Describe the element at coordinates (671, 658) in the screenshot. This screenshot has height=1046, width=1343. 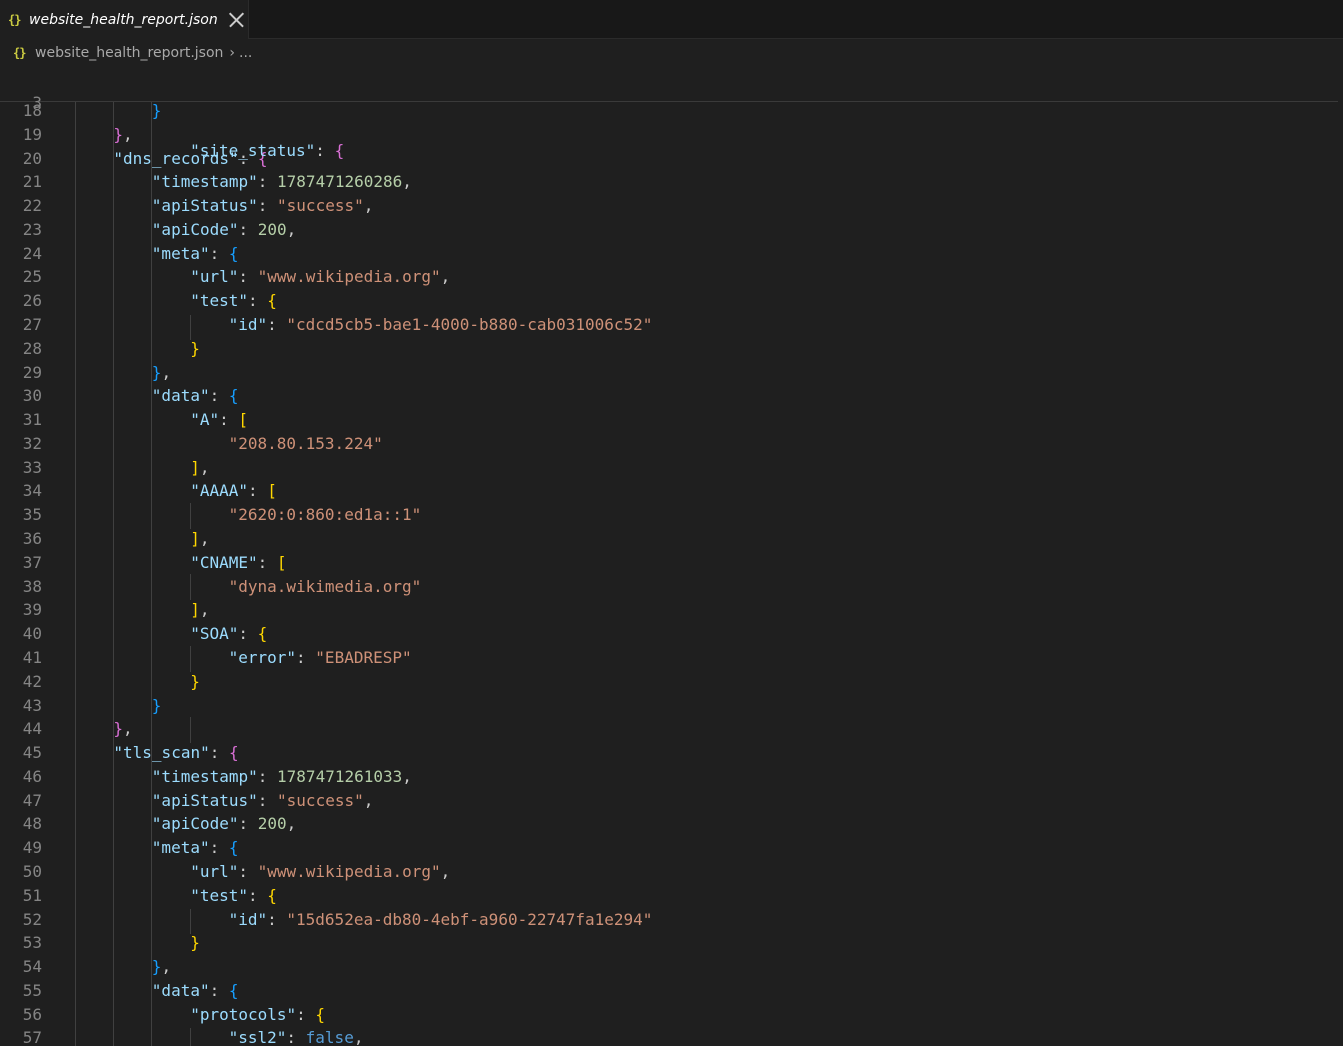
I see `code-line: 41 "error": "EBADRESP"` at that location.